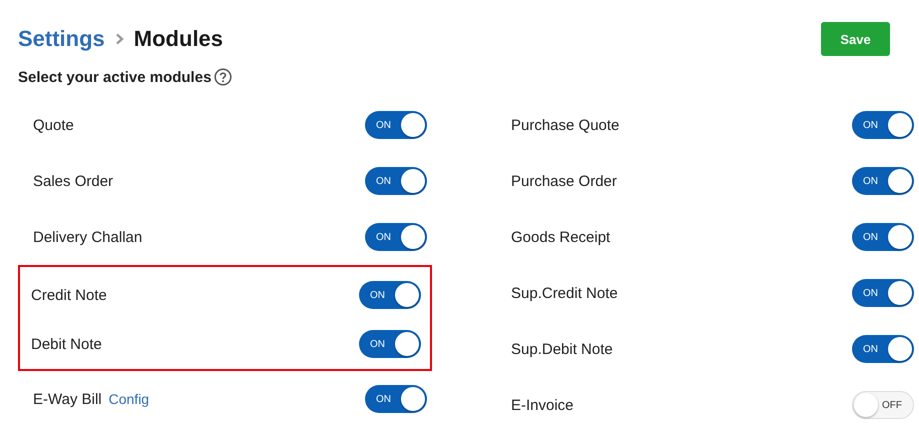  What do you see at coordinates (53, 125) in the screenshot?
I see `module-label: Quote` at bounding box center [53, 125].